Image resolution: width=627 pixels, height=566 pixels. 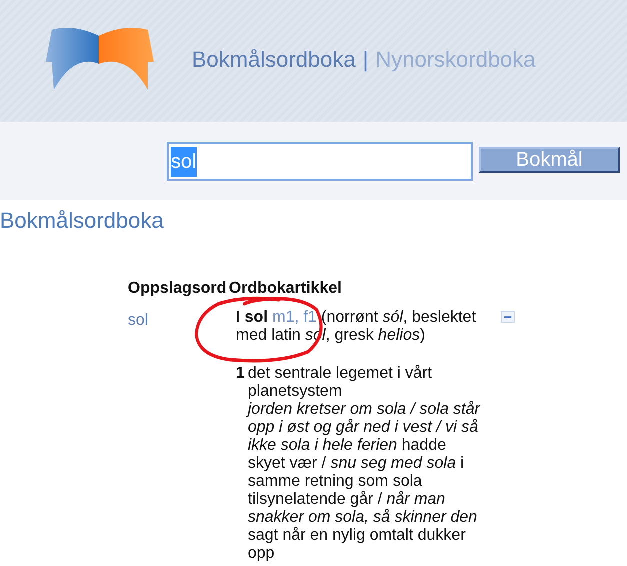 I want to click on headword-link: sol, so click(x=138, y=320).